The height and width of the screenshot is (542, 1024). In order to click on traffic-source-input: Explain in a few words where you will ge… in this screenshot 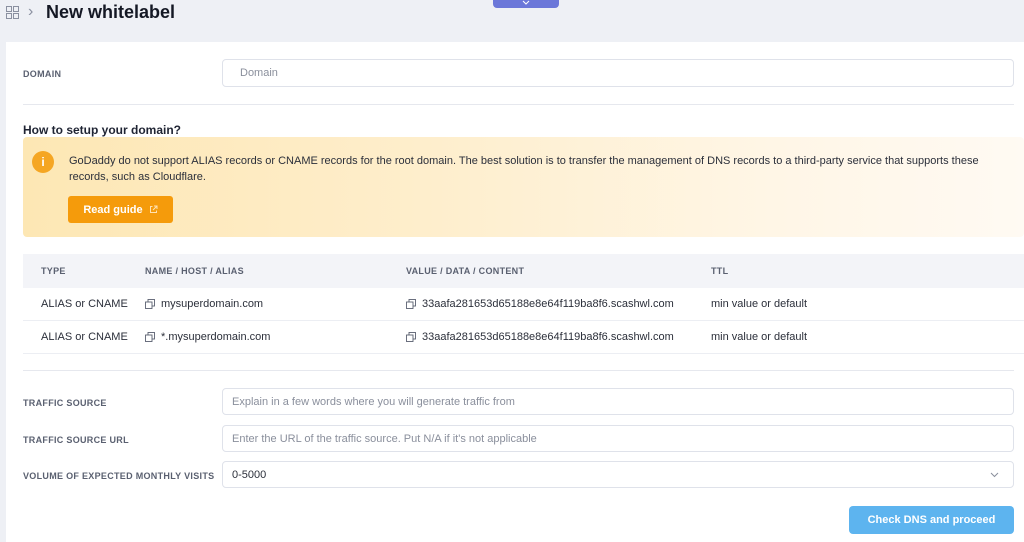, I will do `click(618, 401)`.